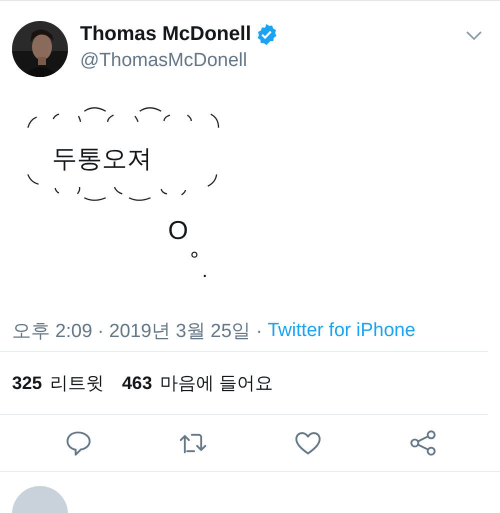 The image size is (500, 513). I want to click on author-name: Thomas McDonell, so click(166, 34).